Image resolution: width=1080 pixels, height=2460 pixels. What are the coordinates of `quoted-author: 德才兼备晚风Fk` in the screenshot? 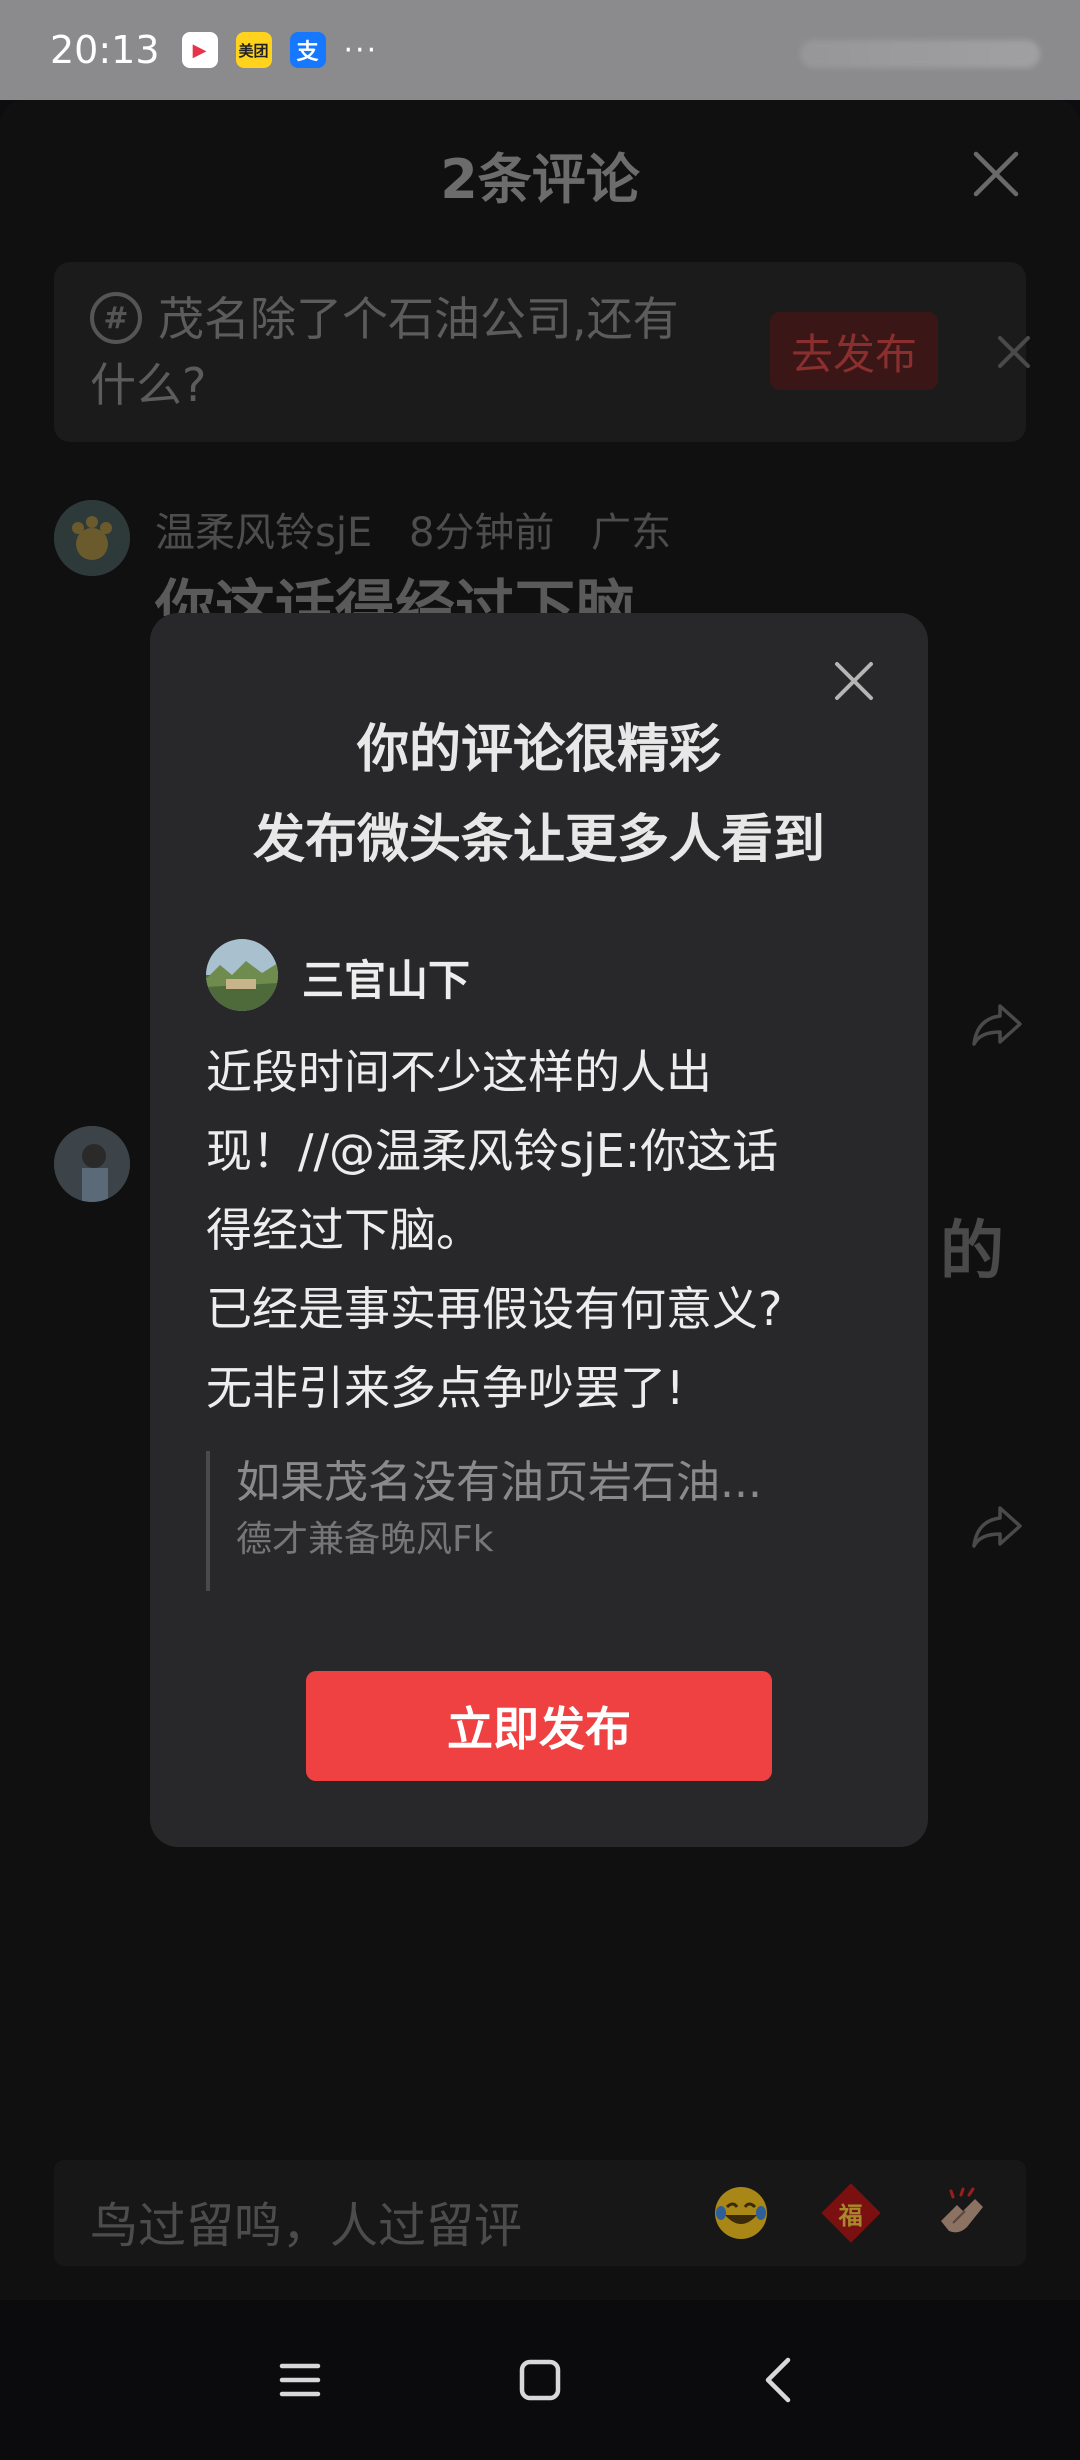 It's located at (365, 1539).